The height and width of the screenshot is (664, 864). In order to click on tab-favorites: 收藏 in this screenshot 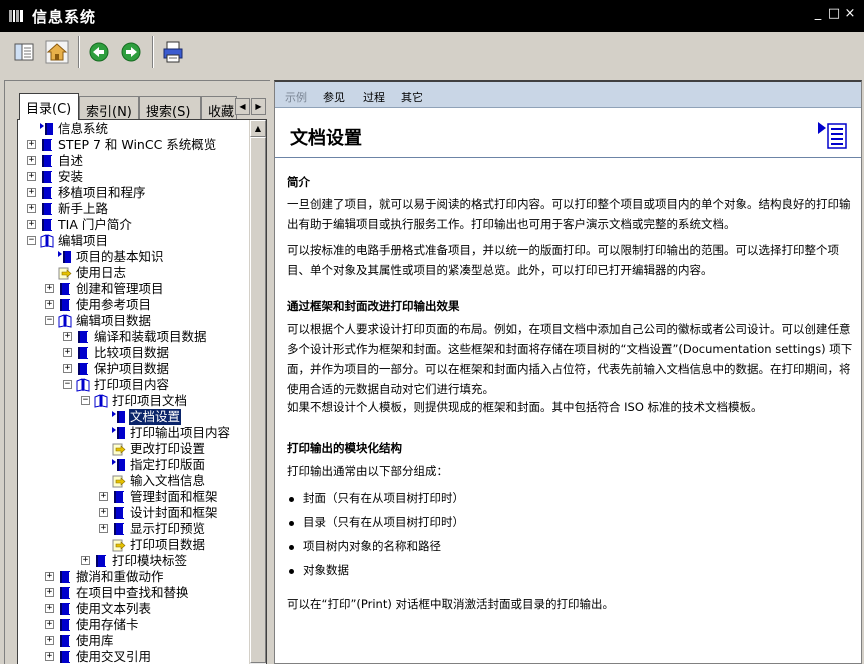, I will do `click(219, 107)`.